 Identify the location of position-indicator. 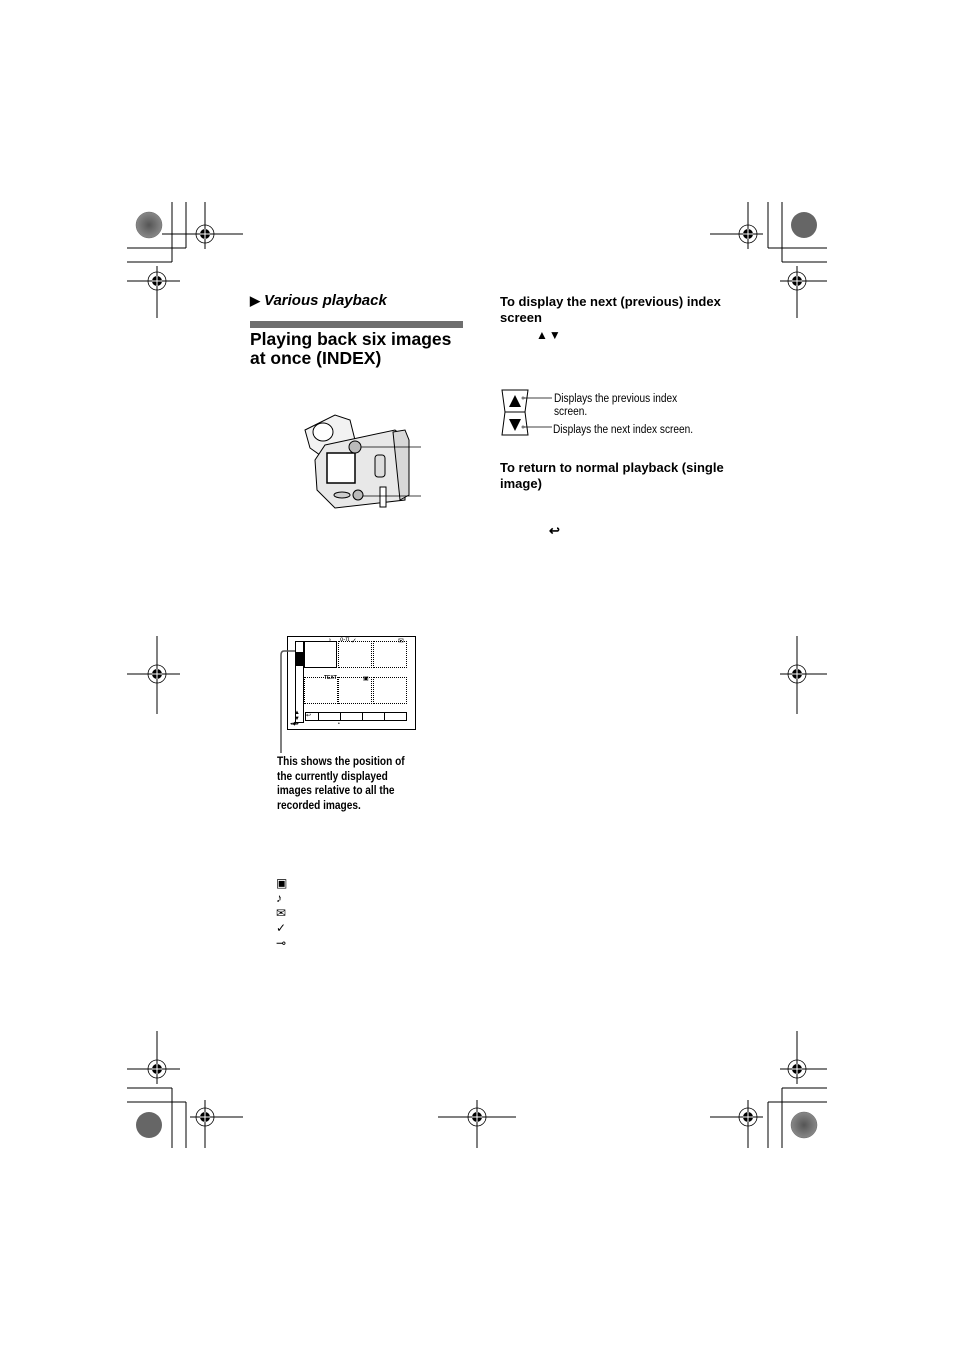
(299, 659).